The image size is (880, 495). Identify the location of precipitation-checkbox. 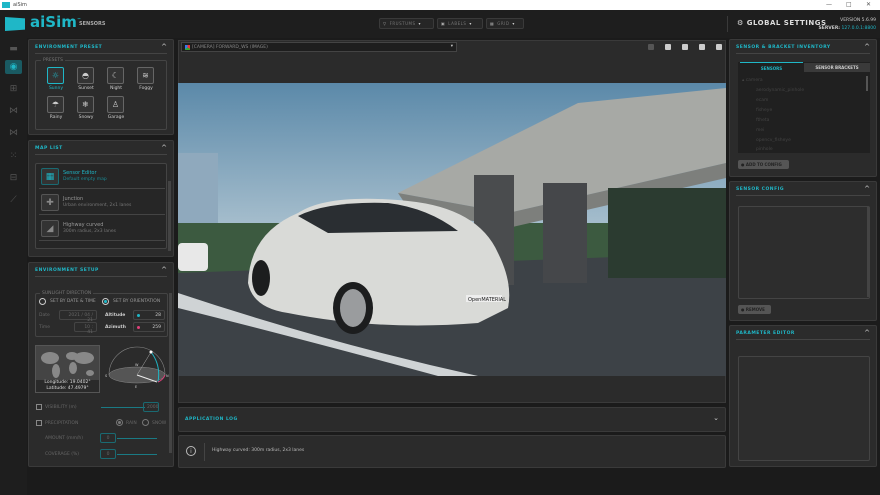
(39, 423).